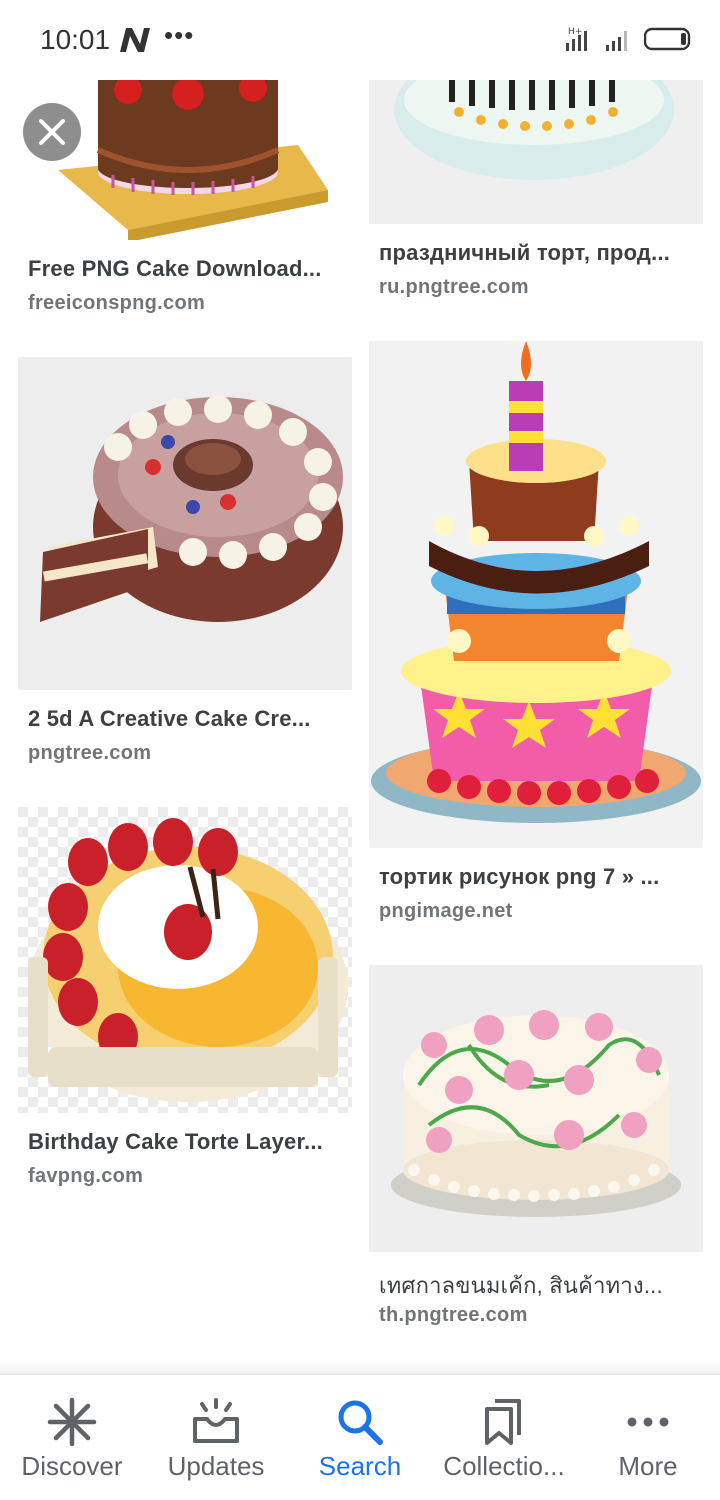 The image size is (720, 1500). Describe the element at coordinates (117, 303) in the screenshot. I see `result-source: freeiconspng.com` at that location.